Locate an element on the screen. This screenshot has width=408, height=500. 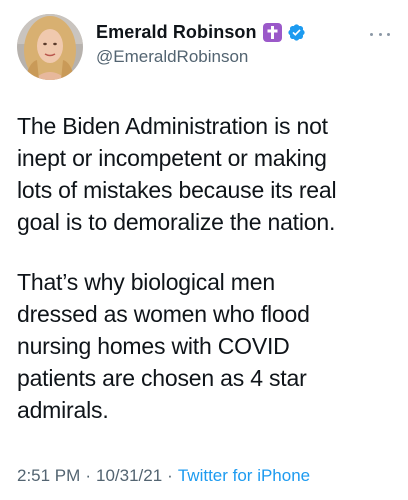
tweet-source-link: Twitter for iPhone is located at coordinates (244, 475).